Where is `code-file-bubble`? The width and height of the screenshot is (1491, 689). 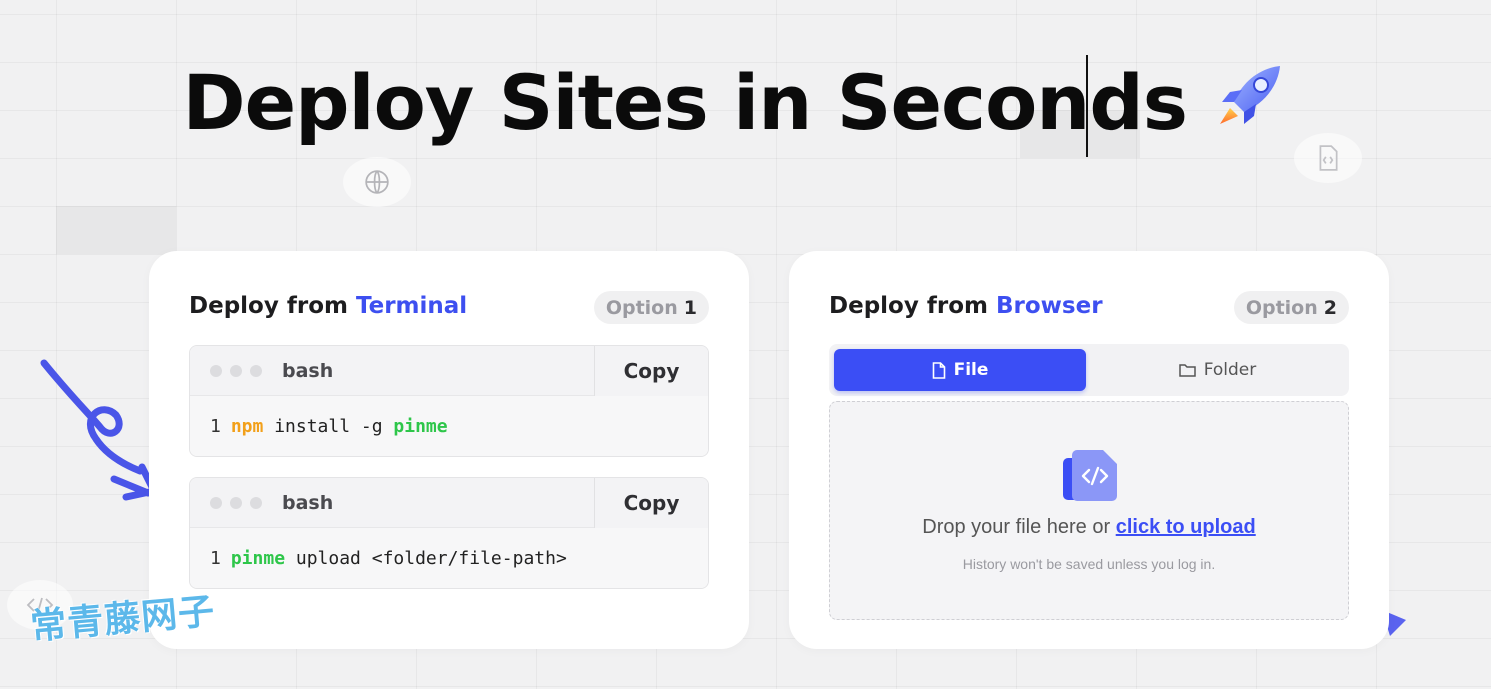 code-file-bubble is located at coordinates (1328, 158).